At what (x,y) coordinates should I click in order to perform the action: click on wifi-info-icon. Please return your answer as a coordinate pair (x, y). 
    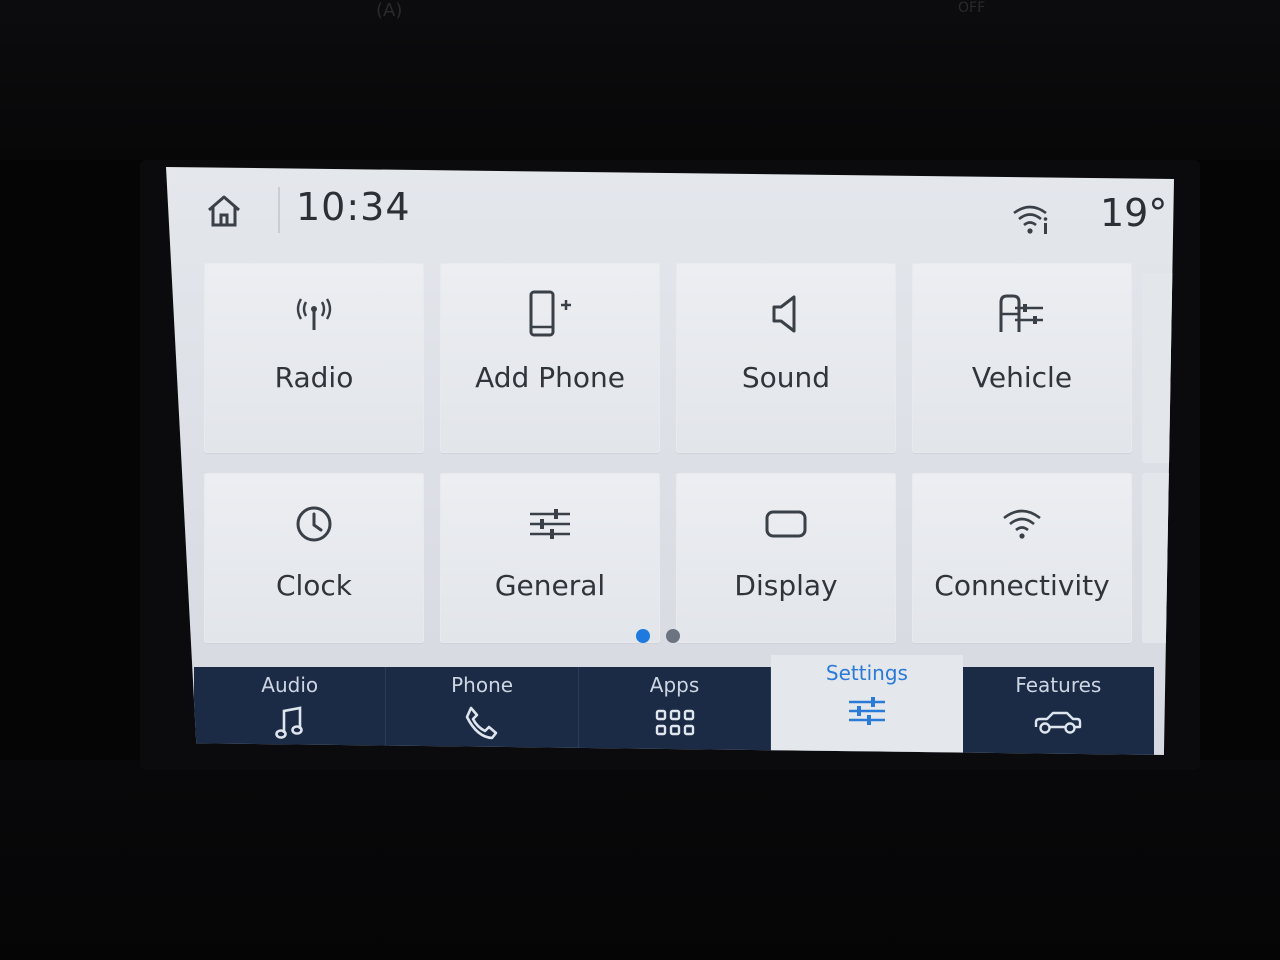
    Looking at the image, I should click on (1032, 219).